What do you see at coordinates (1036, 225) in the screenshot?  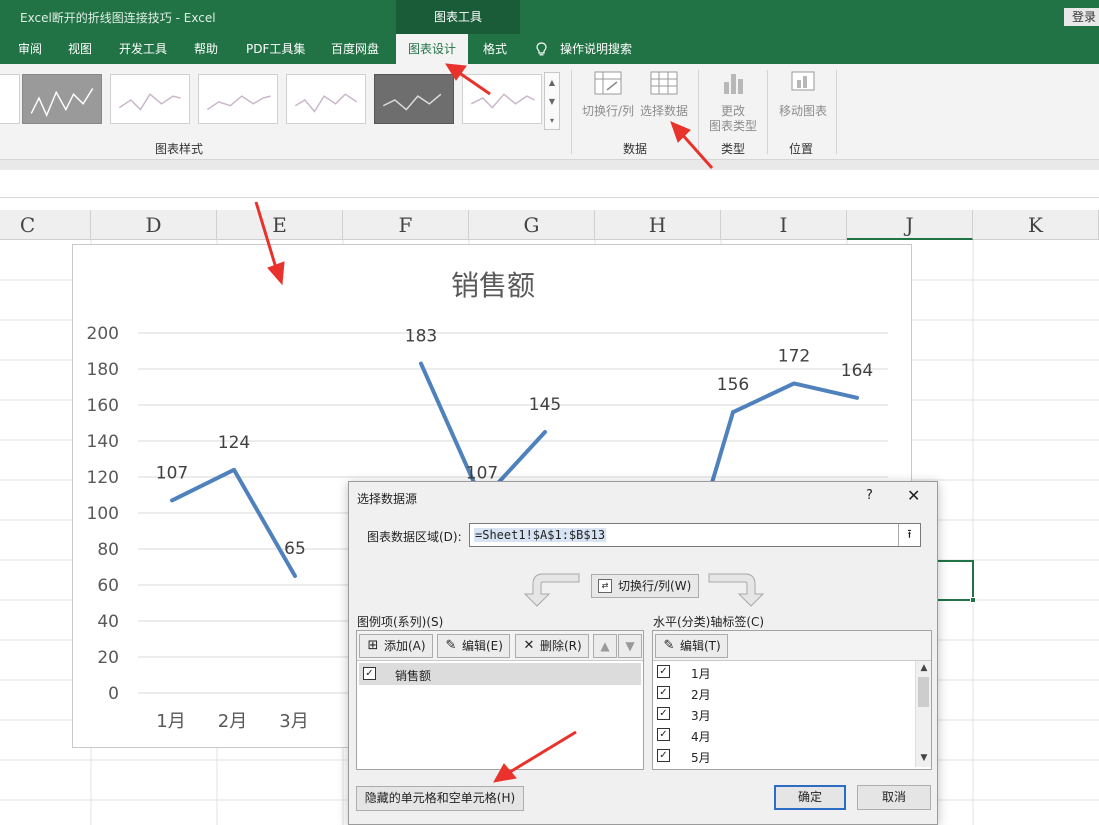 I see `column-header-k: K` at bounding box center [1036, 225].